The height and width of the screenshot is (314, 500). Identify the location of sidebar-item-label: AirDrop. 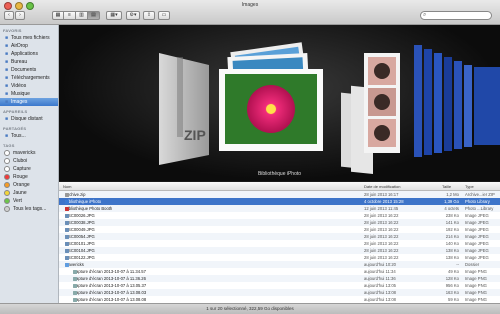
(19, 46).